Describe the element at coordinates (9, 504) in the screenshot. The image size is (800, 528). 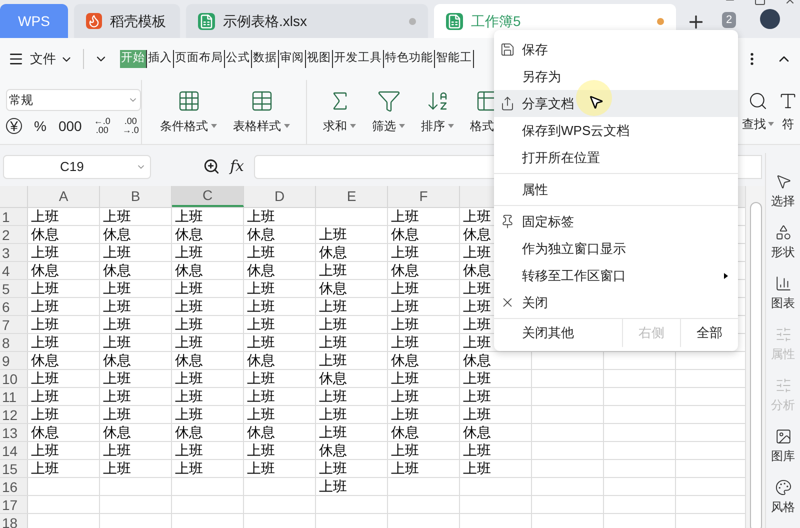
I see `row-number: 17` at that location.